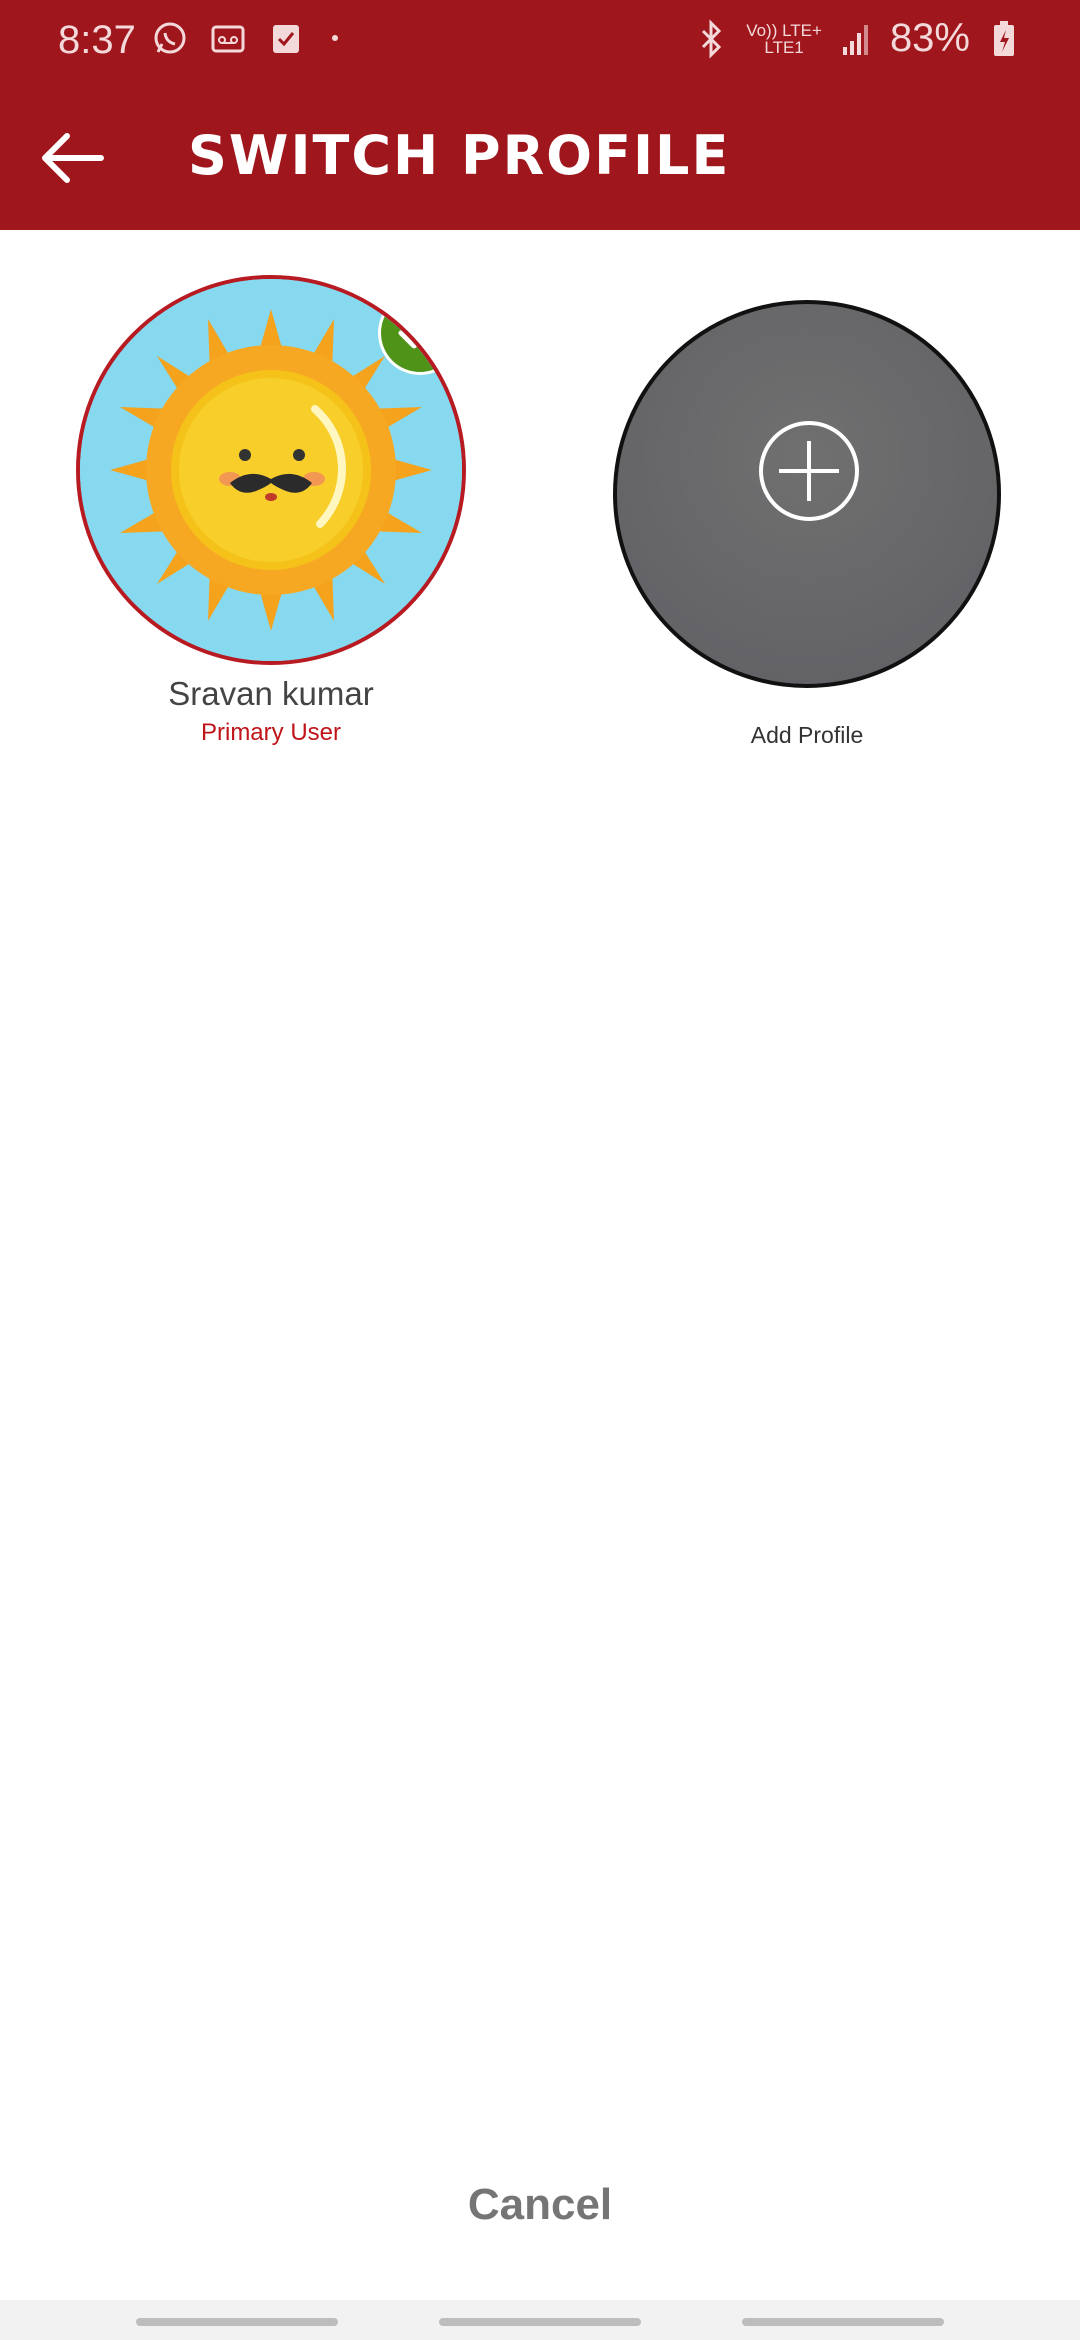 This screenshot has height=2340, width=1080. Describe the element at coordinates (286, 38) in the screenshot. I see `task-check-icon` at that location.